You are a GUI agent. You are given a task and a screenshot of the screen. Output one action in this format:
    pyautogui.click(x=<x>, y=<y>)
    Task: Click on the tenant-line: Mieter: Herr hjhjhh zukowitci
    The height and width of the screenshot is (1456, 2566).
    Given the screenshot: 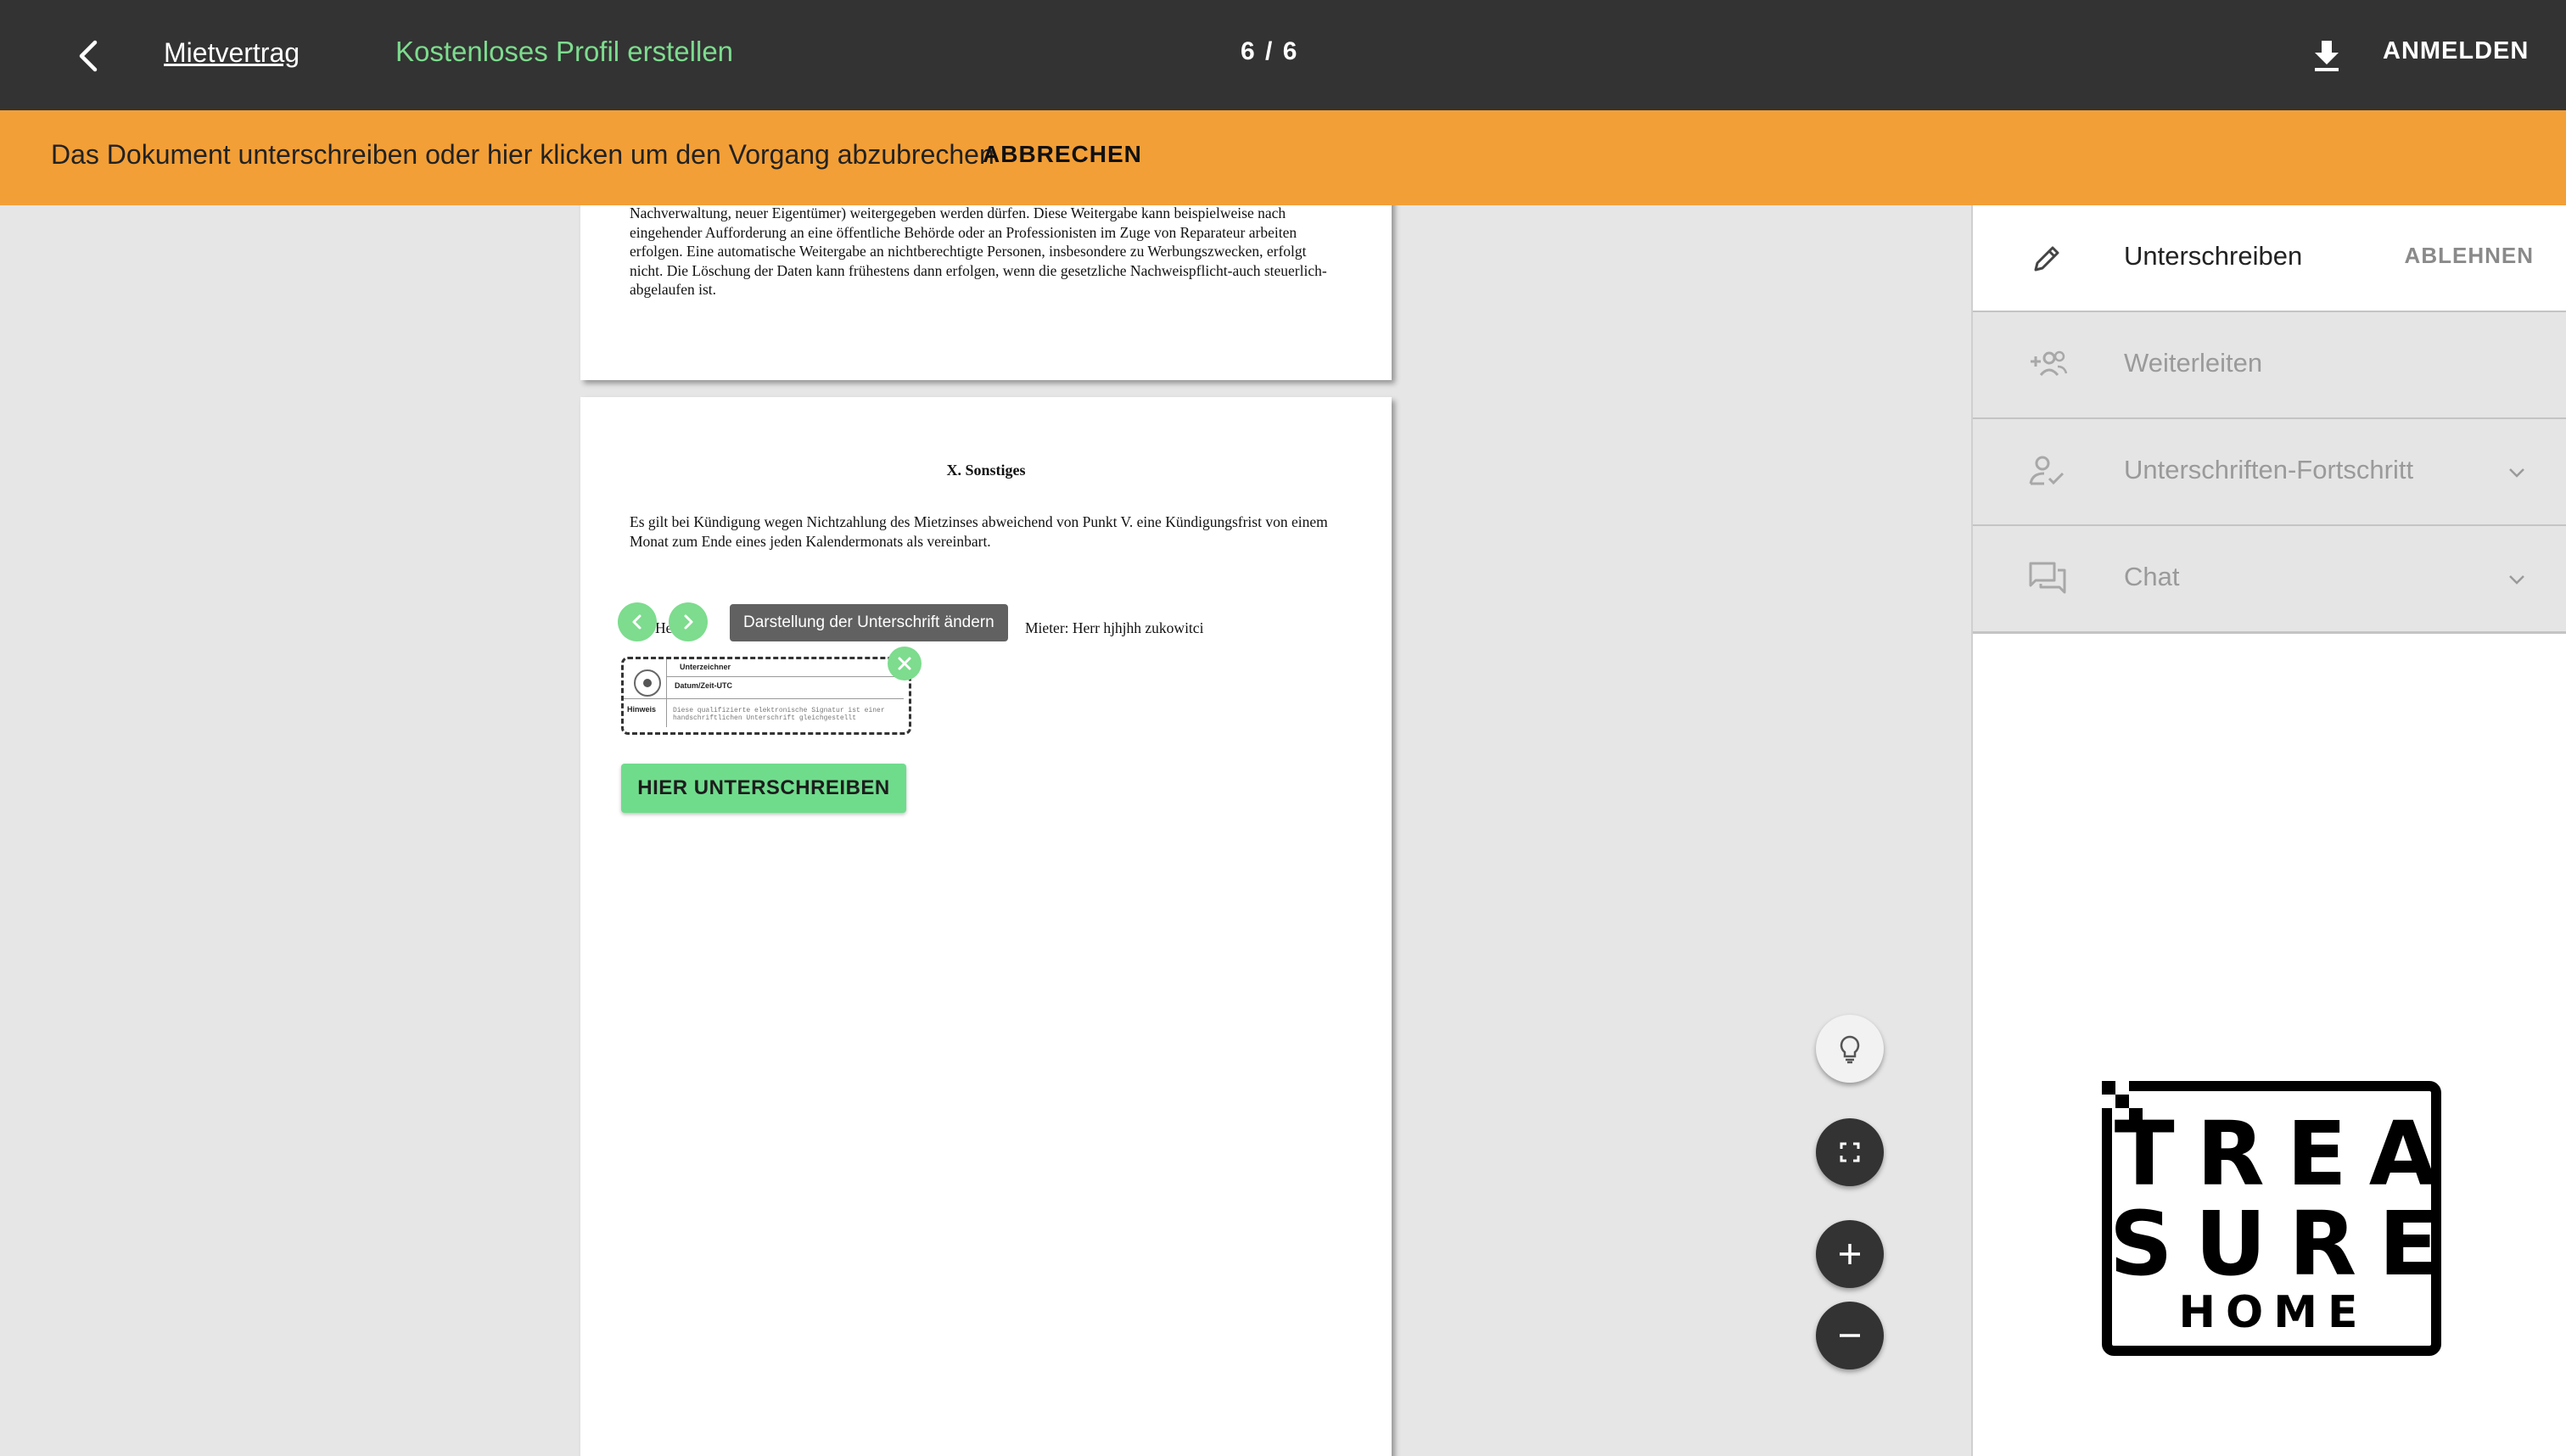 What is the action you would take?
    pyautogui.click(x=1114, y=627)
    